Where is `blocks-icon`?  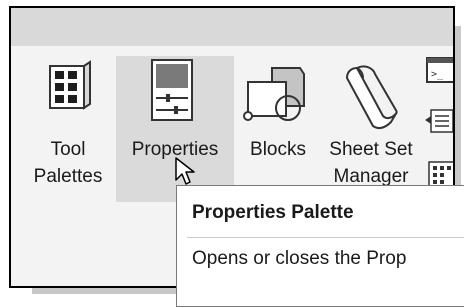
blocks-icon is located at coordinates (274, 94).